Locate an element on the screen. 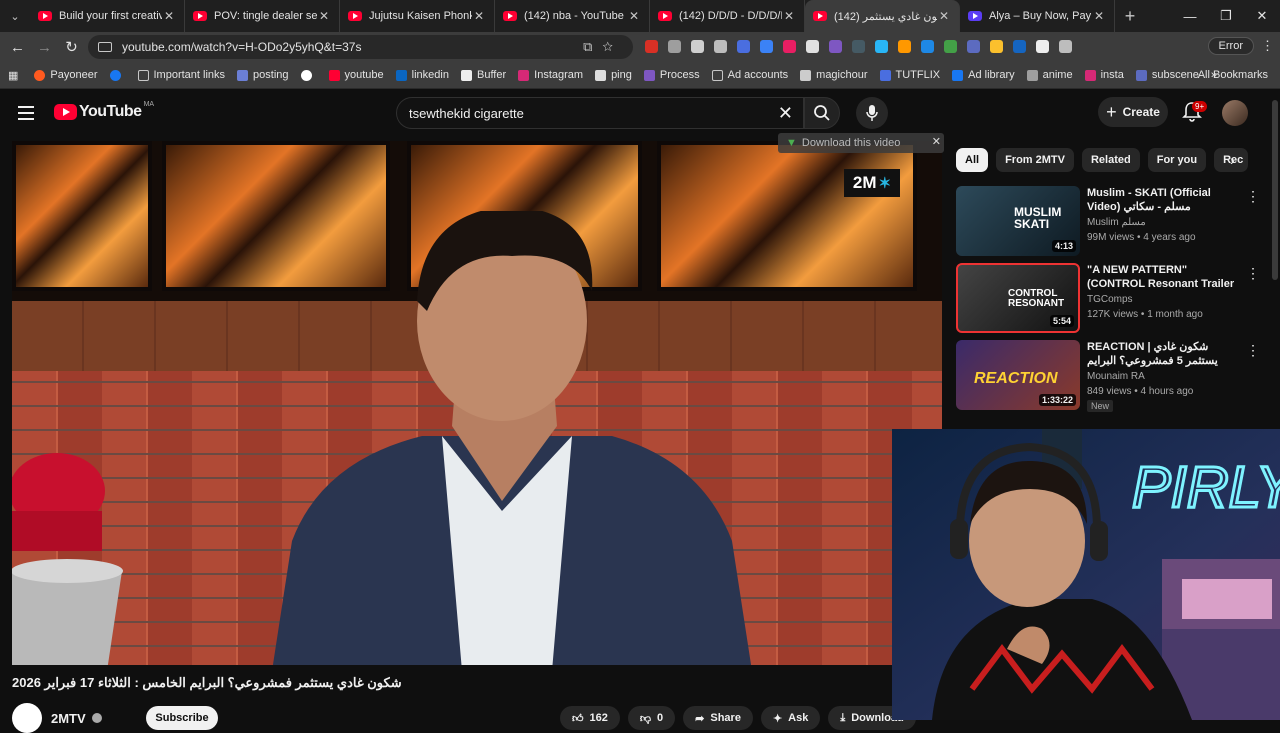  bookmark-item: linkedin is located at coordinates (422, 75).